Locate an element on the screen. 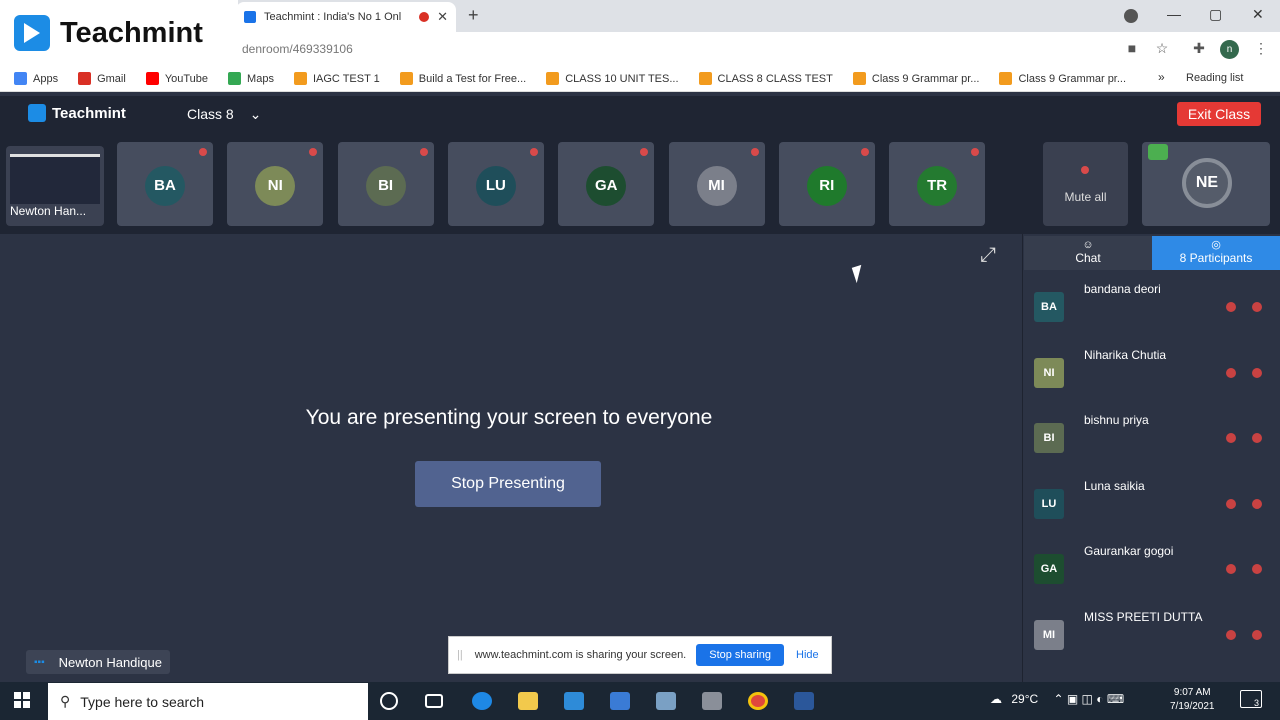 This screenshot has width=1280, height=720. participant-row: GA Gaurankar gogoi is located at coordinates (1152, 576).